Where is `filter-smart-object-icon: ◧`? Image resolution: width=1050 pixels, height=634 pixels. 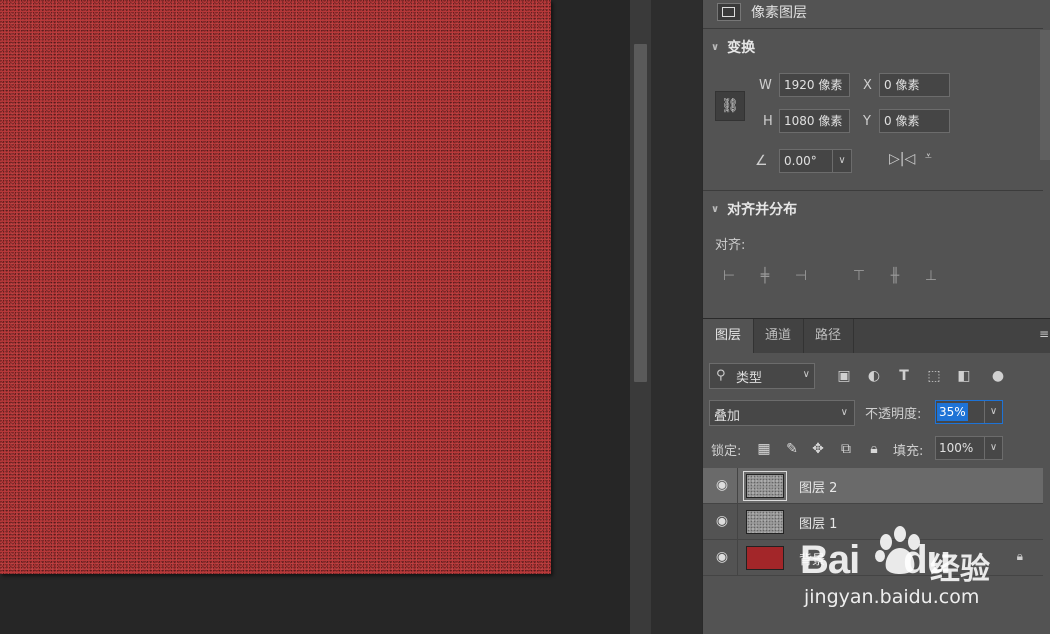 filter-smart-object-icon: ◧ is located at coordinates (964, 376).